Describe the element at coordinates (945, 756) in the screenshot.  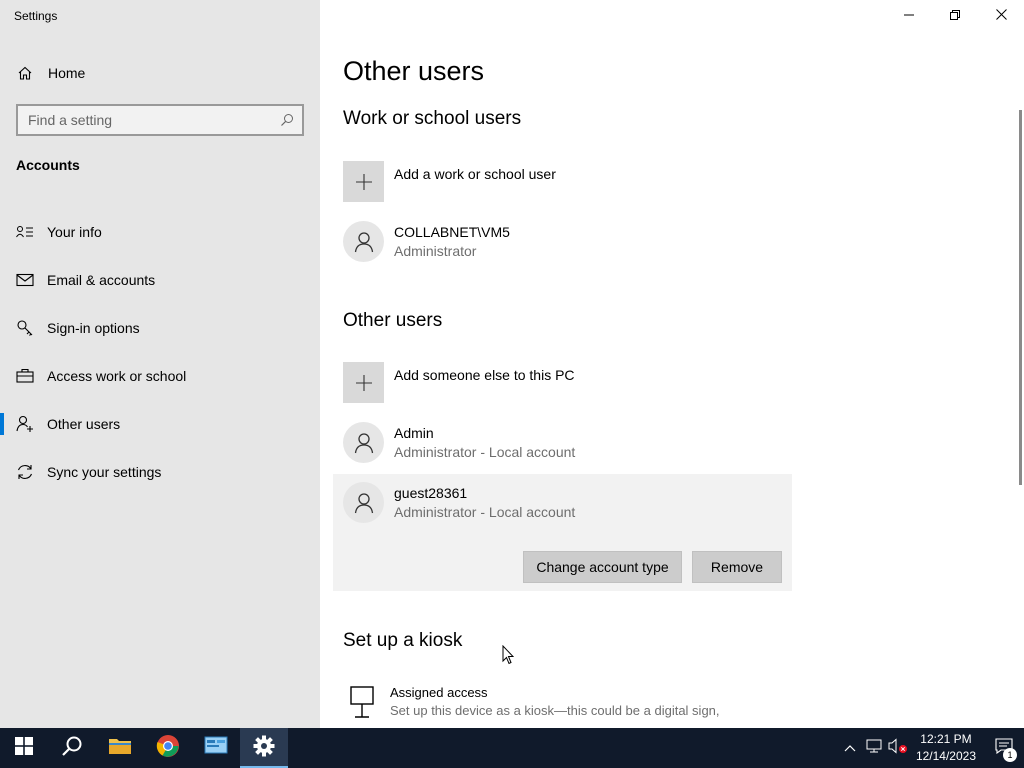
I see `clock-date: 12/14/2023` at that location.